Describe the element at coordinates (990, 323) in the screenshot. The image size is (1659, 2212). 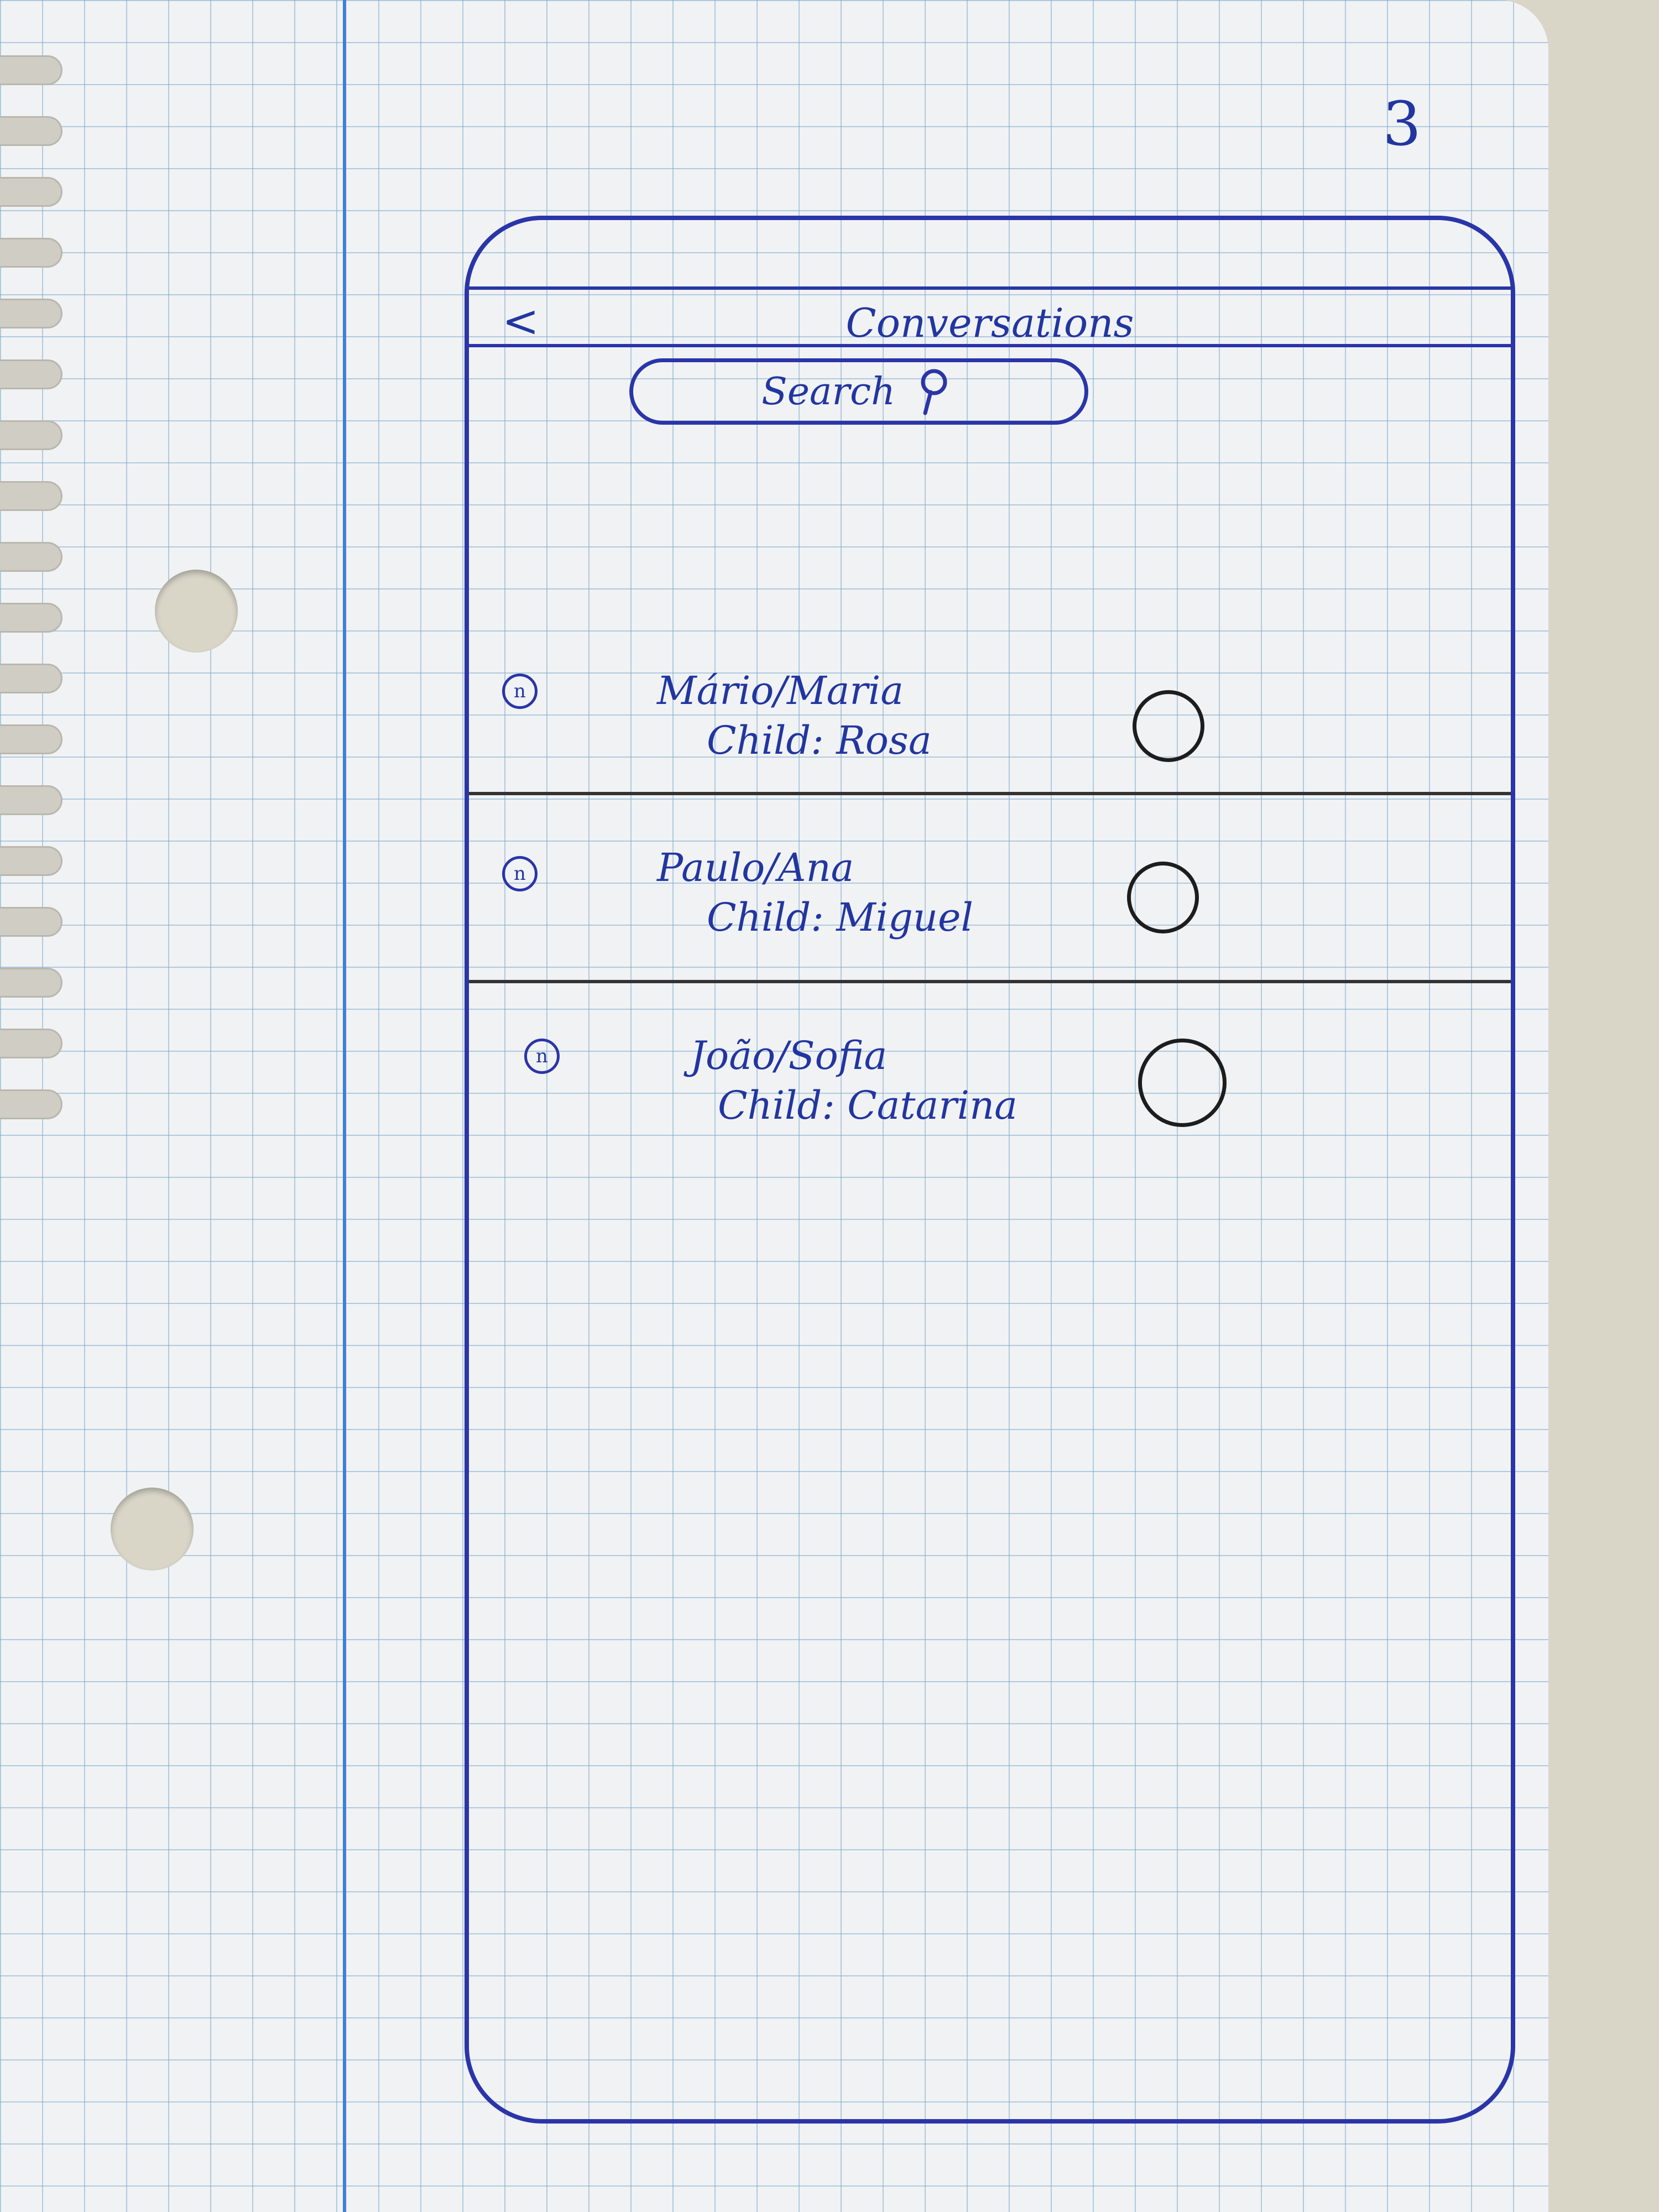
I see `page-title: Conversations` at that location.